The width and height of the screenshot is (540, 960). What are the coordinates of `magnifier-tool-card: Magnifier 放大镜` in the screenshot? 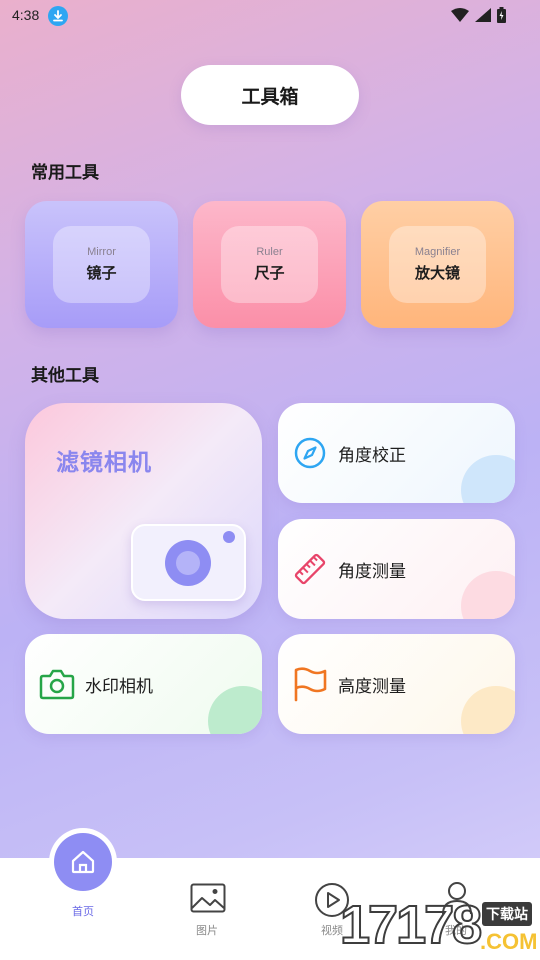 It's located at (437, 264).